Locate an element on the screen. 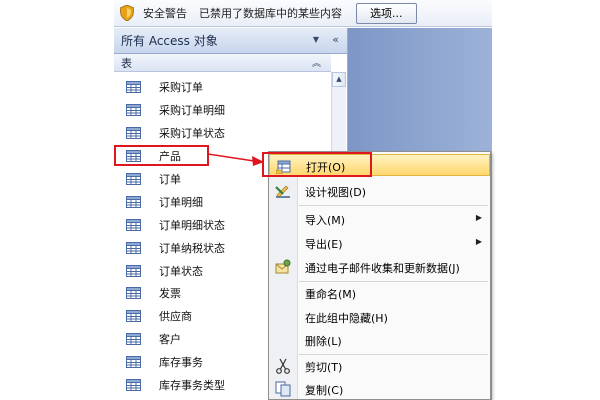  list-item-label: 订单状态 is located at coordinates (181, 271).